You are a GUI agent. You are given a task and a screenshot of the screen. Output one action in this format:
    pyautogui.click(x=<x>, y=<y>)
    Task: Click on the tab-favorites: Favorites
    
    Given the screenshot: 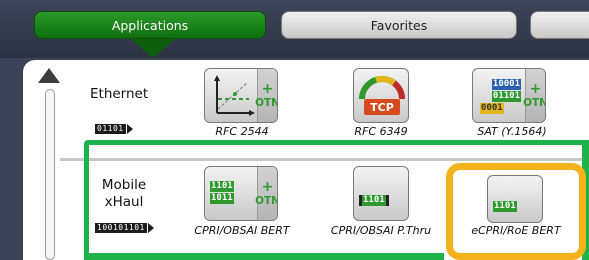 What is the action you would take?
    pyautogui.click(x=399, y=25)
    